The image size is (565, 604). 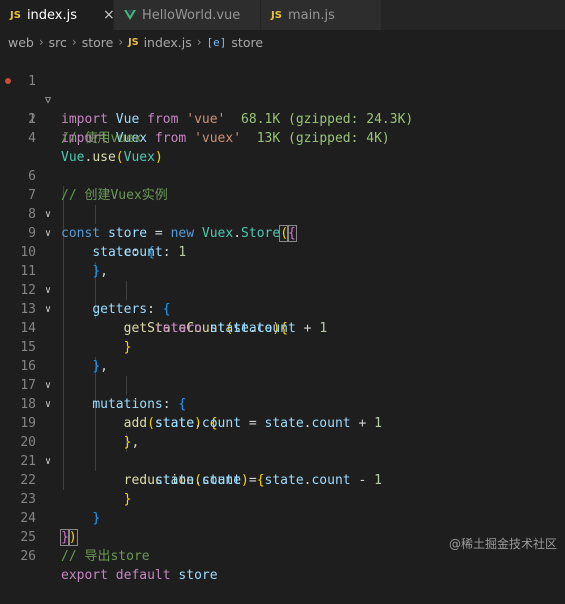 What do you see at coordinates (168, 42) in the screenshot?
I see `breadcrumb-item-file: index.js` at bounding box center [168, 42].